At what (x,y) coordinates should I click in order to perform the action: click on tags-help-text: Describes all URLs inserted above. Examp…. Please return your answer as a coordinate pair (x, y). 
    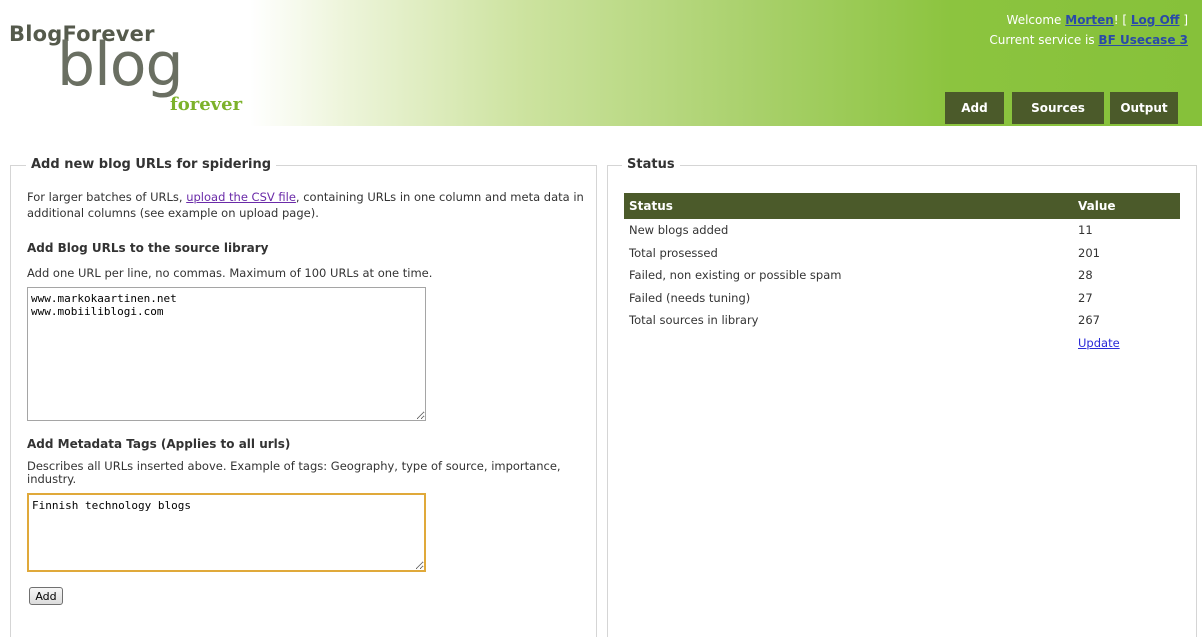
    Looking at the image, I should click on (294, 472).